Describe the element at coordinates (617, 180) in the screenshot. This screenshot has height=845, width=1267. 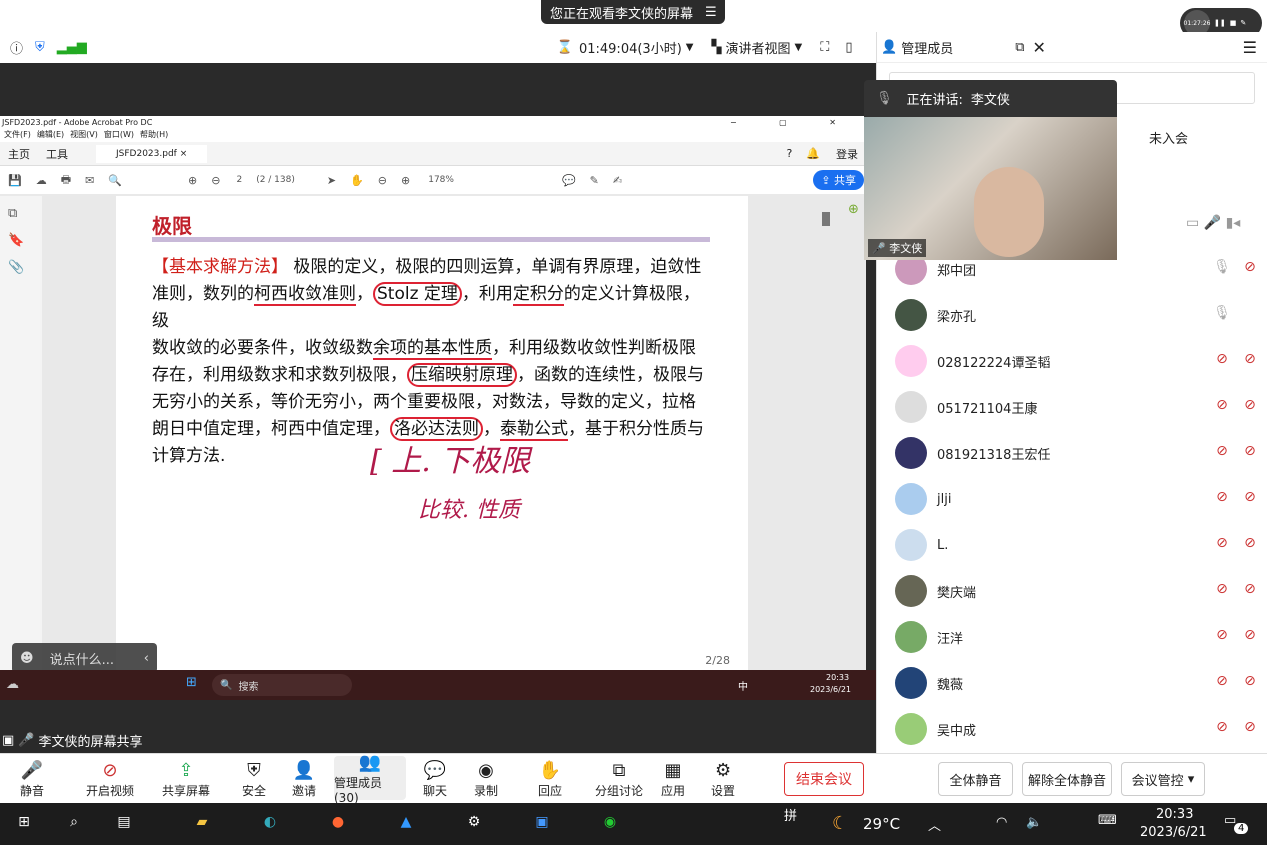
I see `sign-icon: ✍` at that location.